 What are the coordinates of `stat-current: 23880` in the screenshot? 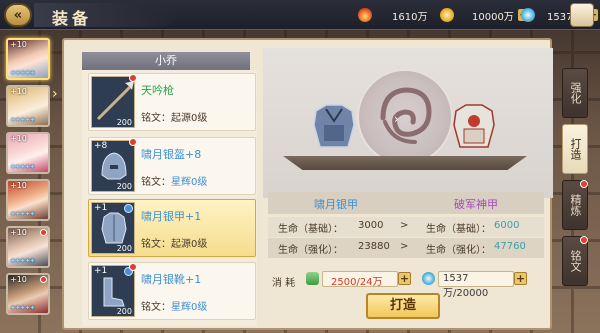 It's located at (374, 246).